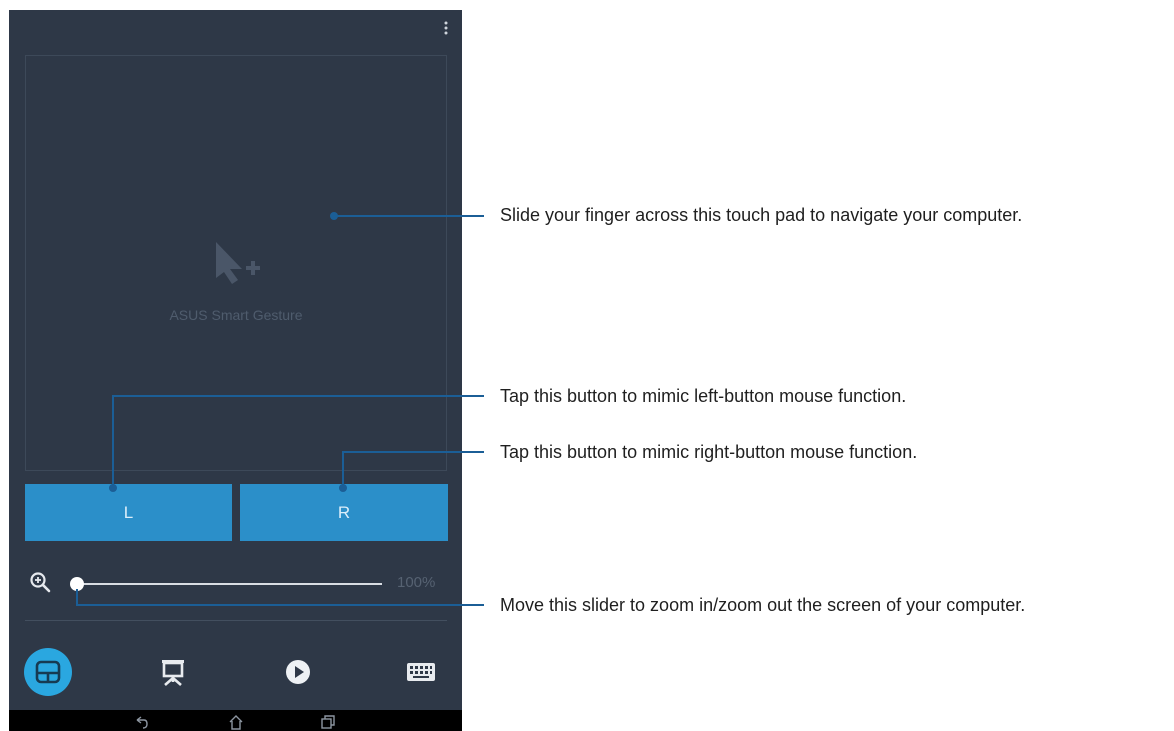 The image size is (1174, 731). Describe the element at coordinates (413, 469) in the screenshot. I see `right-button-callout-line` at that location.